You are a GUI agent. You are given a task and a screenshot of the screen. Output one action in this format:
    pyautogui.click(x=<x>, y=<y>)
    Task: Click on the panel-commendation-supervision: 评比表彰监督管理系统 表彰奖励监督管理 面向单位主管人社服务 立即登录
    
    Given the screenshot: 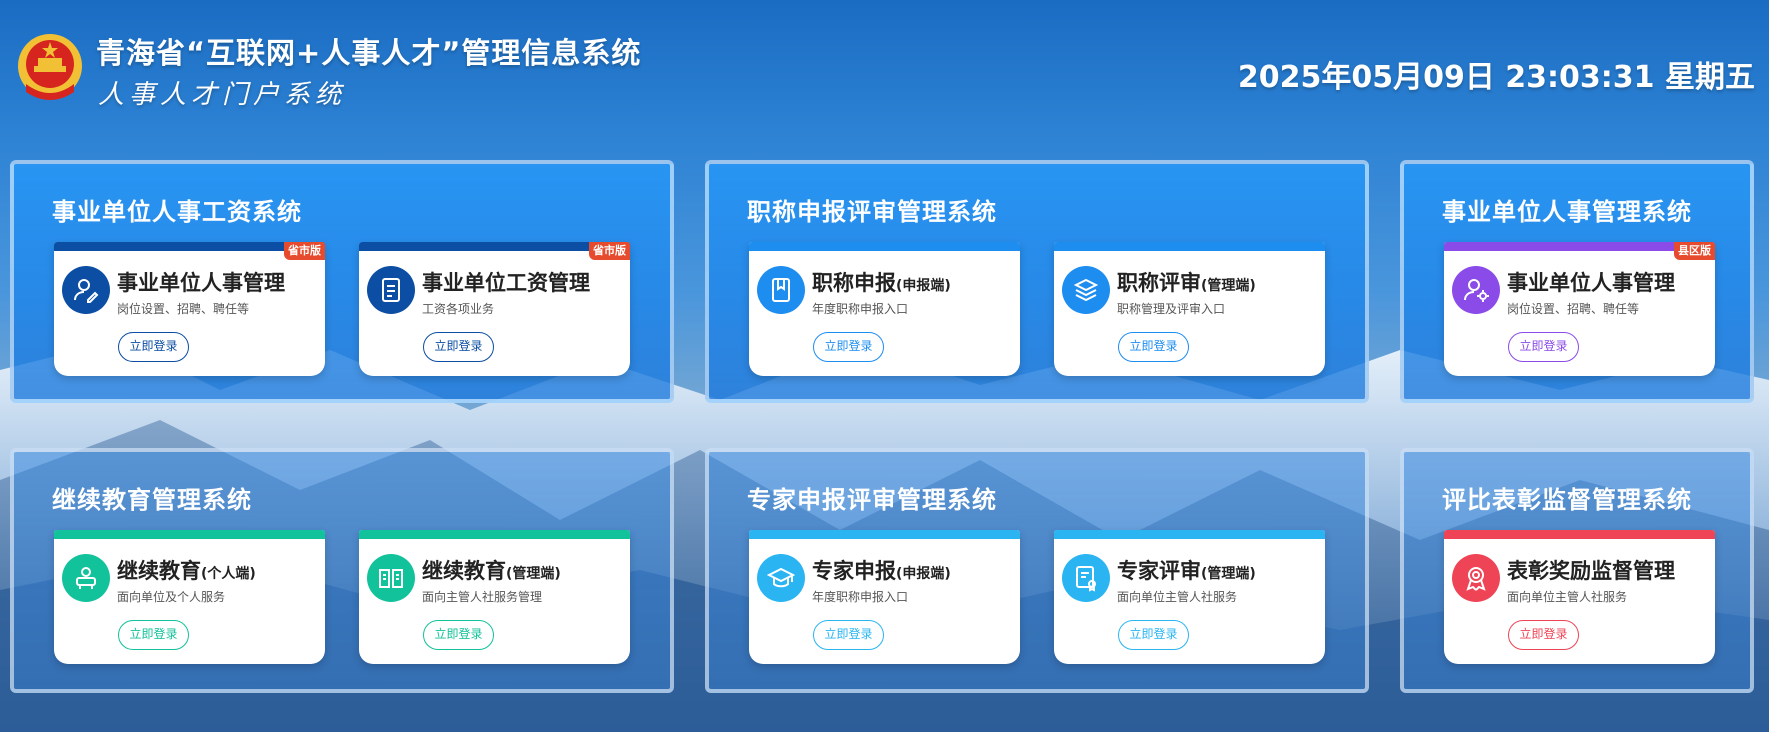 What is the action you would take?
    pyautogui.click(x=1577, y=570)
    